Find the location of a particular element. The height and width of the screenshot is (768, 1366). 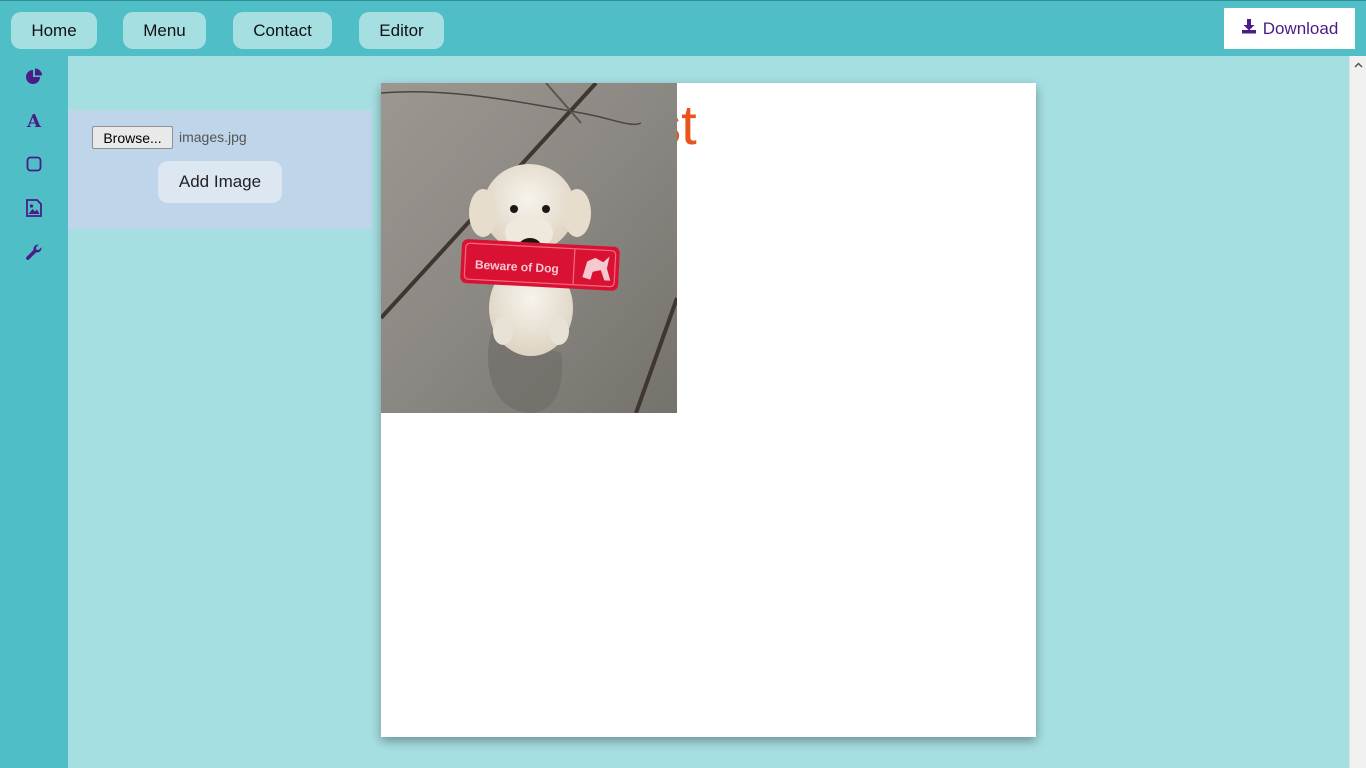

scroll-up-arrow-icon is located at coordinates (1358, 64).